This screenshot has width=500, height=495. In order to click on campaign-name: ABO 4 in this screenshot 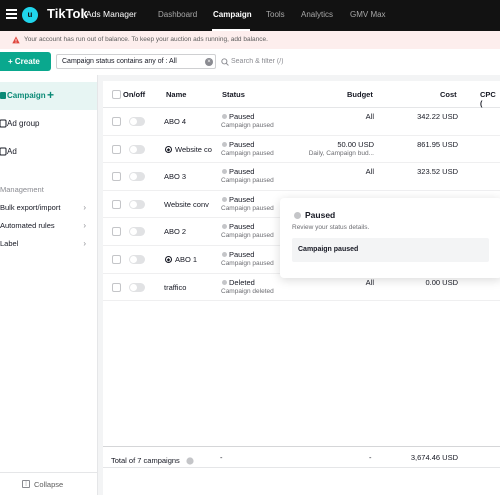, I will do `click(189, 121)`.